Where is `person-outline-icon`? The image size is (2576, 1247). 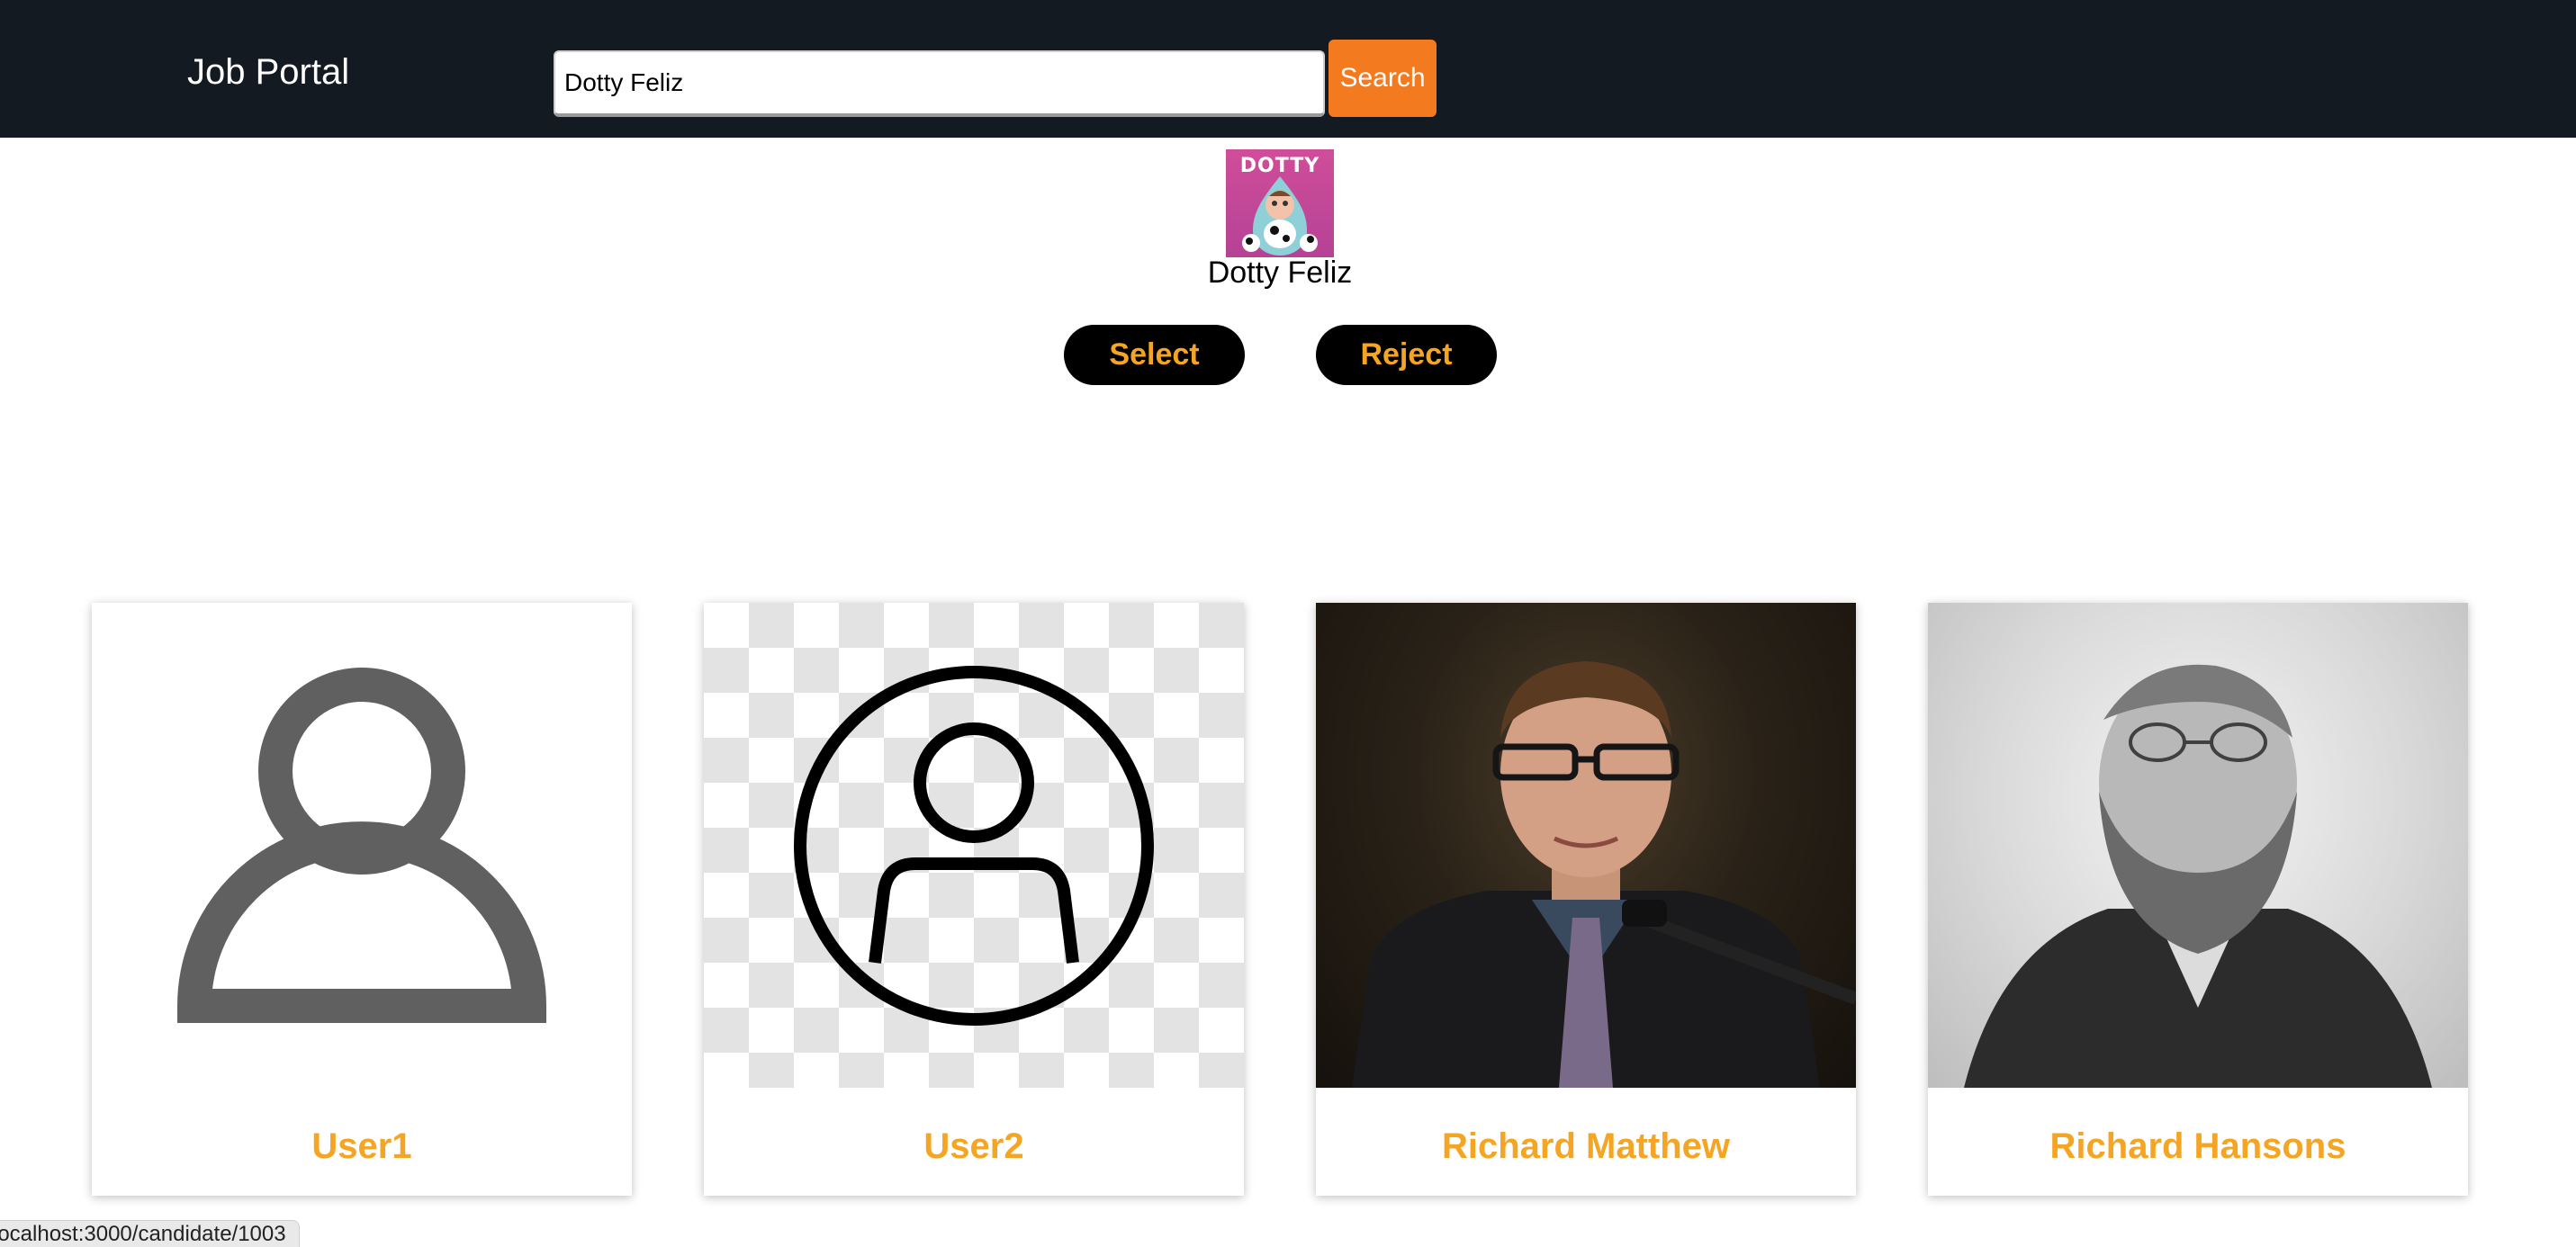
person-outline-icon is located at coordinates (361, 846).